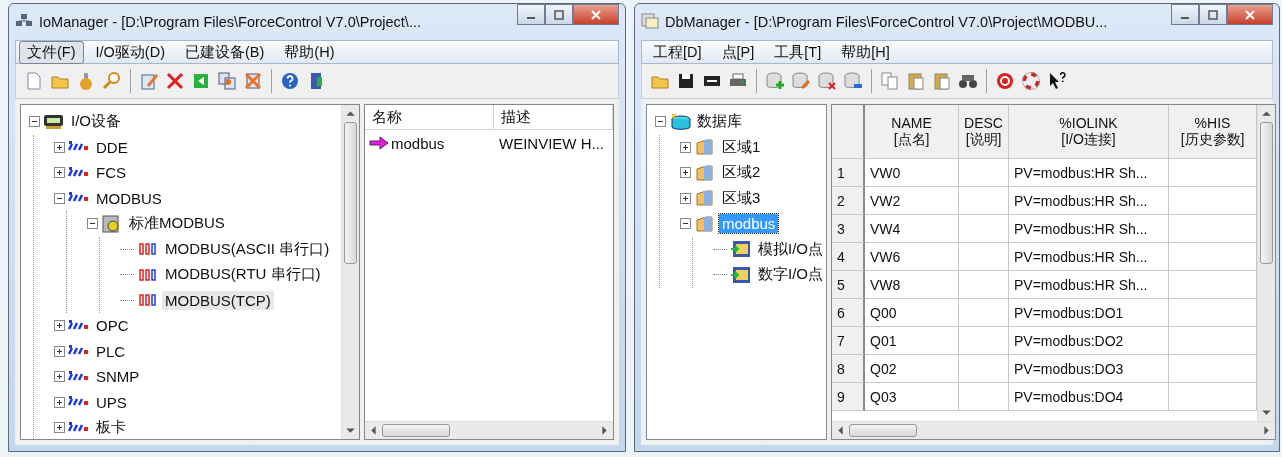 The height and width of the screenshot is (457, 1282). Describe the element at coordinates (1213, 132) in the screenshot. I see `column-header: %HIS [历史参数]` at that location.